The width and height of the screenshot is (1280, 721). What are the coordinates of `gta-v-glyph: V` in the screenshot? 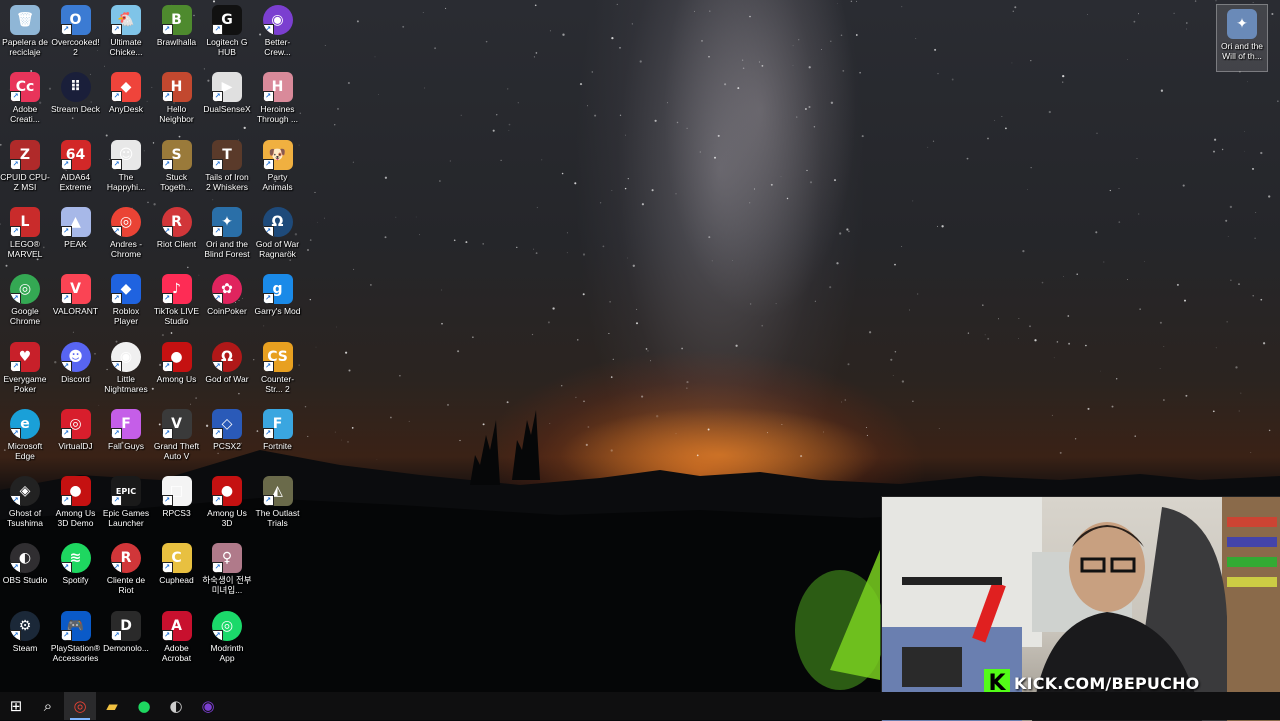 It's located at (176, 424).